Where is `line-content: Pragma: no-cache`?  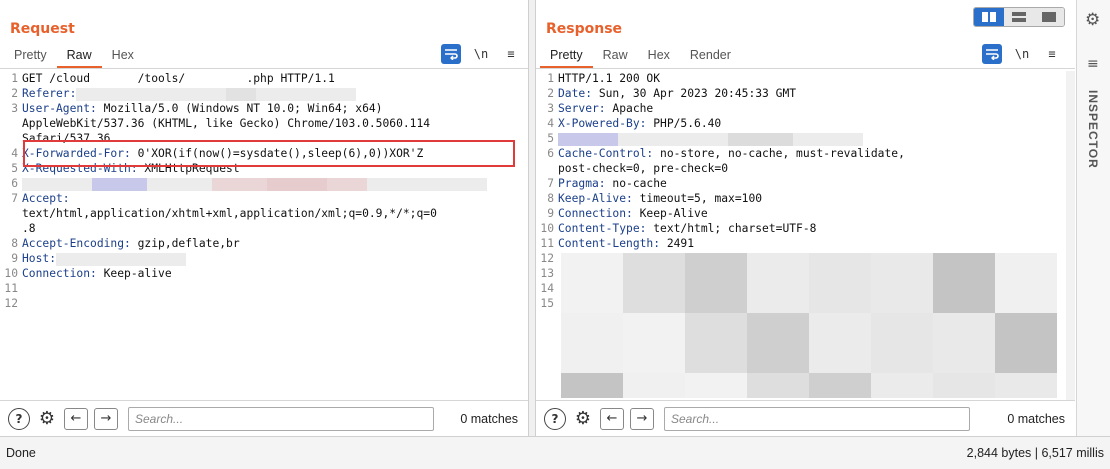
line-content: Pragma: no-cache is located at coordinates (816, 183).